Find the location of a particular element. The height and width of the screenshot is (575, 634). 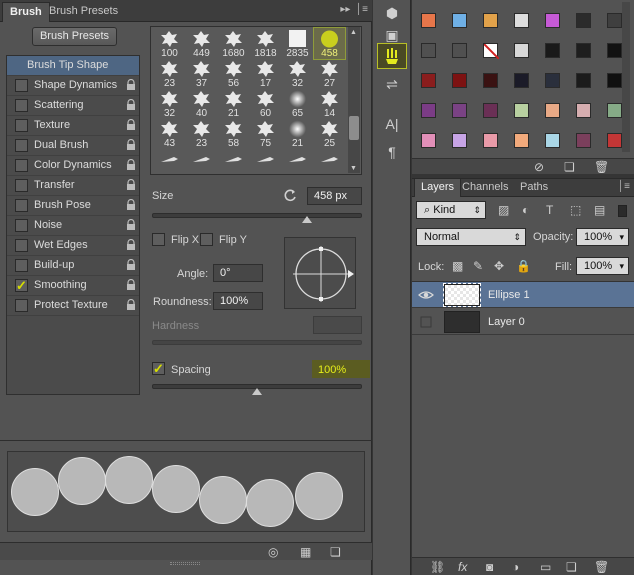

brush-tip: 56 is located at coordinates (233, 73).